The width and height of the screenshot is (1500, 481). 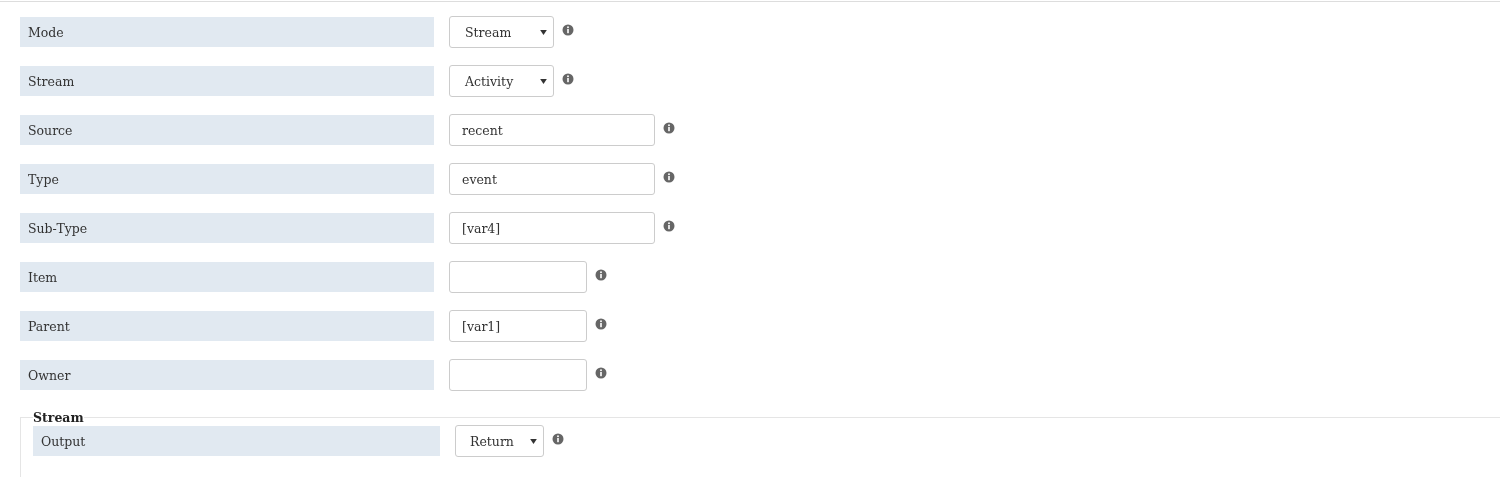 I want to click on field-label: Owner, so click(x=227, y=375).